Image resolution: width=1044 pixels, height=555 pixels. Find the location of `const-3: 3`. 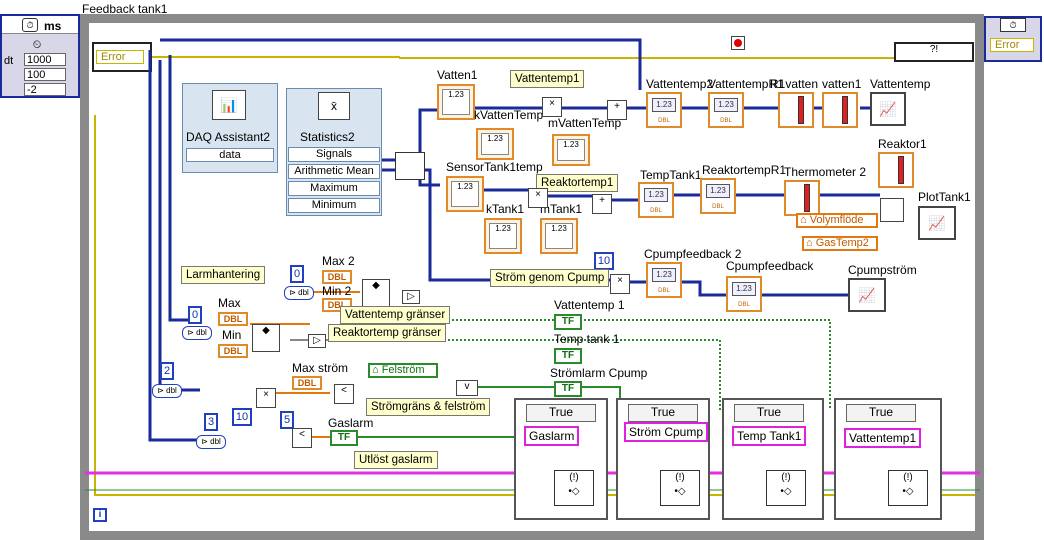

const-3: 3 is located at coordinates (211, 422).